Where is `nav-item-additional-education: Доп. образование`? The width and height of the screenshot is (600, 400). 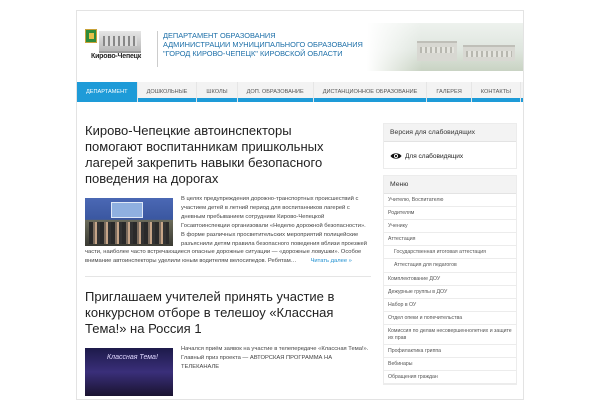
nav-item-additional-education: Доп. образование is located at coordinates (276, 92).